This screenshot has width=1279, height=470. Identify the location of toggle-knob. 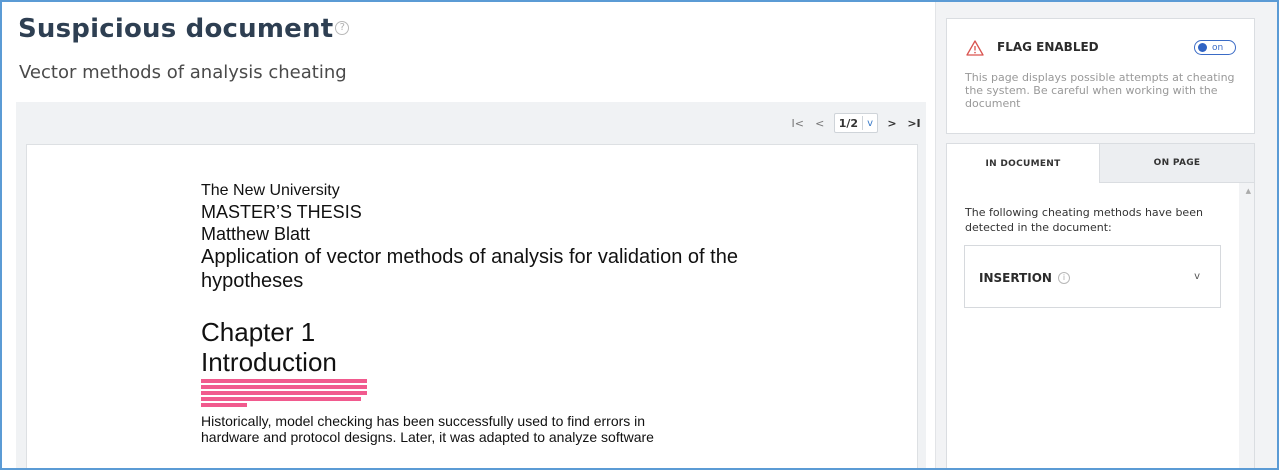
(1202, 47).